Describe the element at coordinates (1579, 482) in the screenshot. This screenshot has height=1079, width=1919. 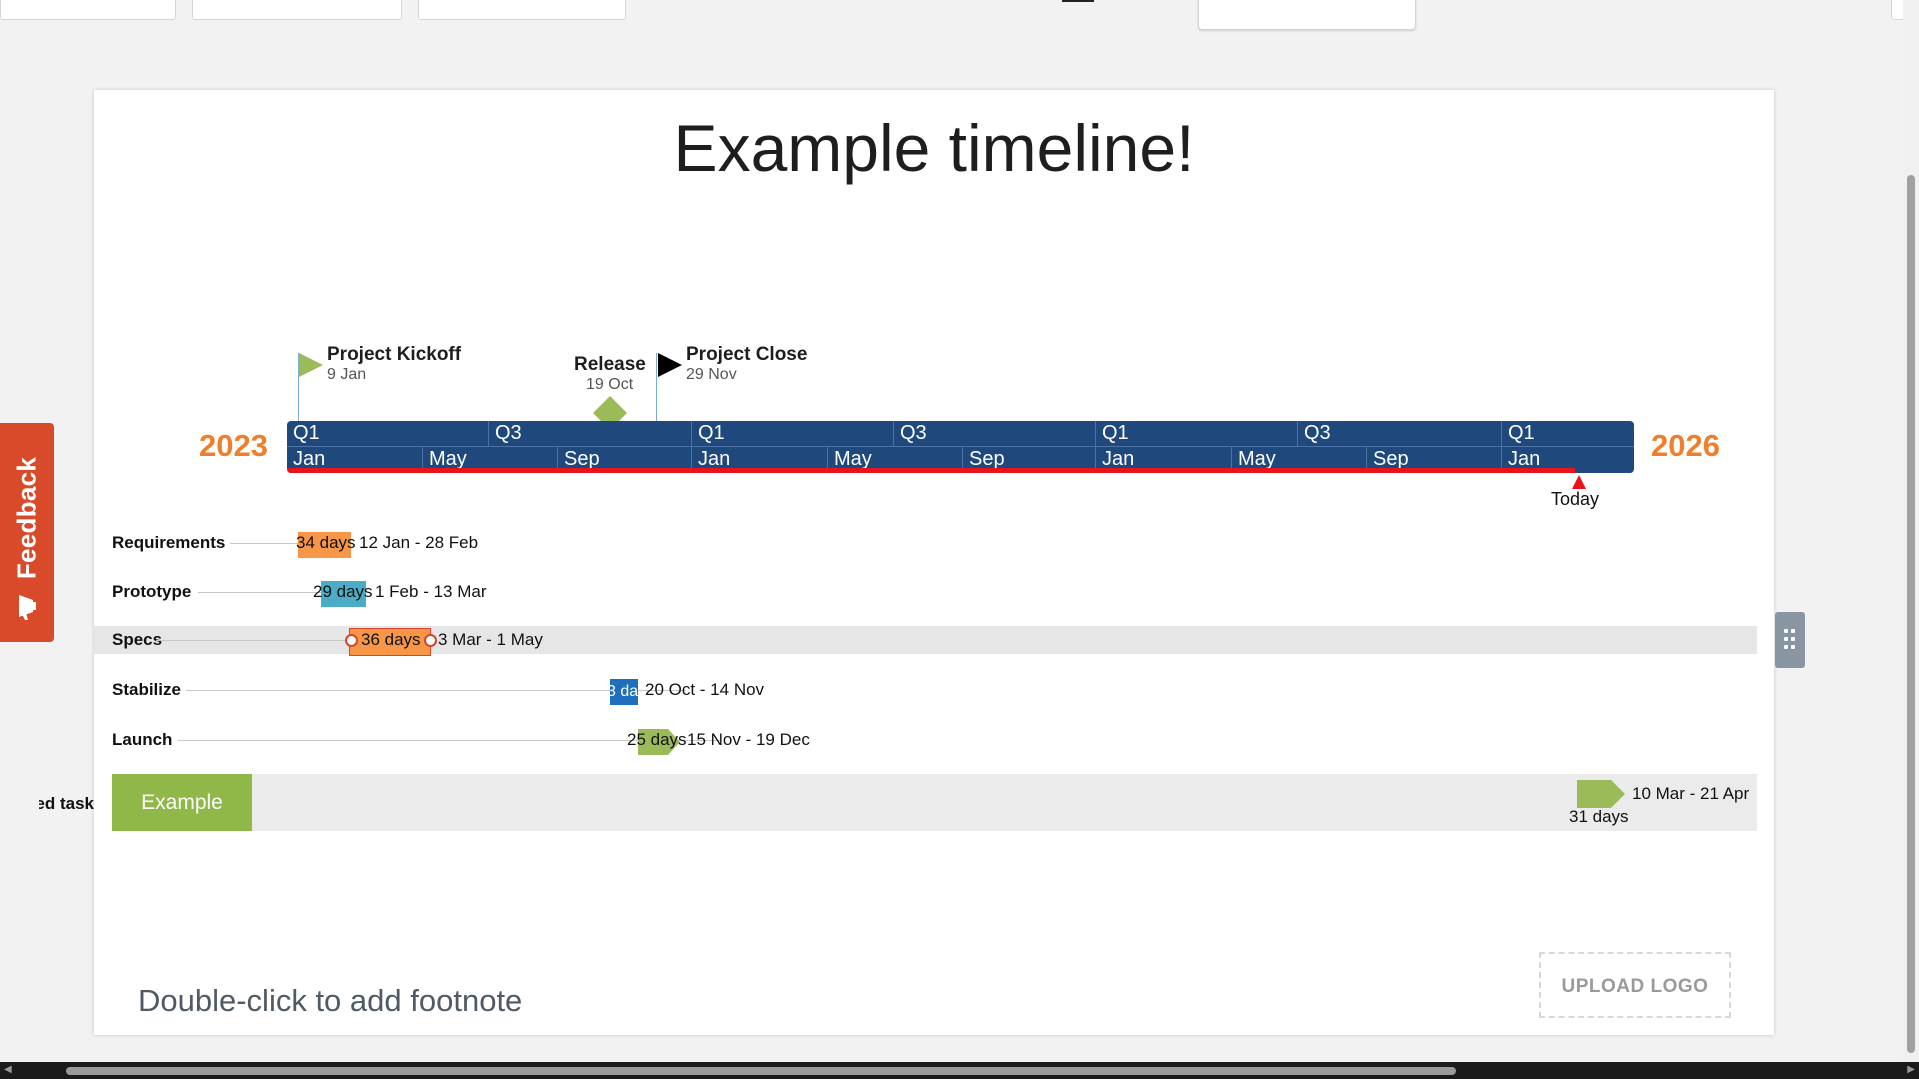
I see `today-marker-icon` at that location.